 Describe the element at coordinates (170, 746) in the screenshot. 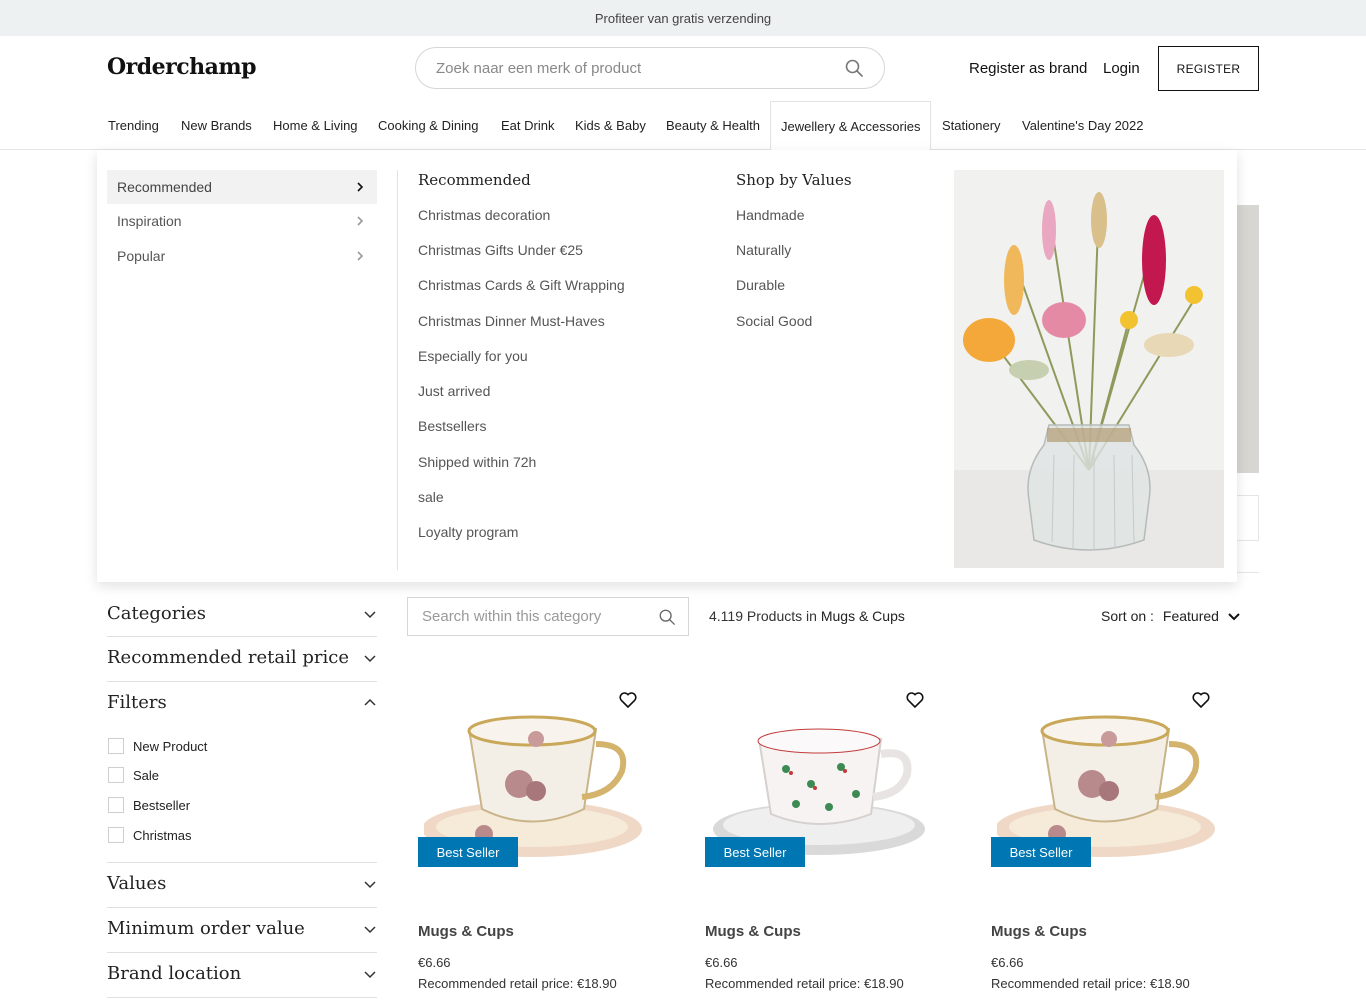

I see `filter-label: New Product` at that location.